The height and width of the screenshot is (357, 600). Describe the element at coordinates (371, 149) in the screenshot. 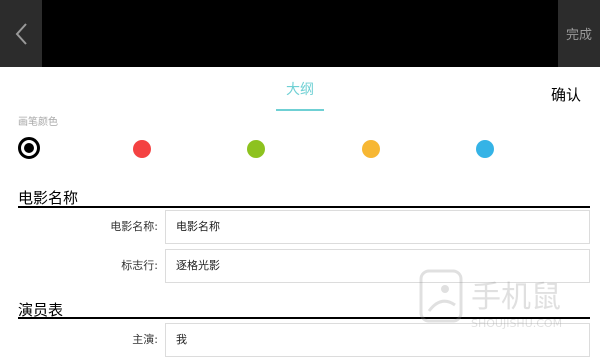

I see `color-swatch-orange` at that location.